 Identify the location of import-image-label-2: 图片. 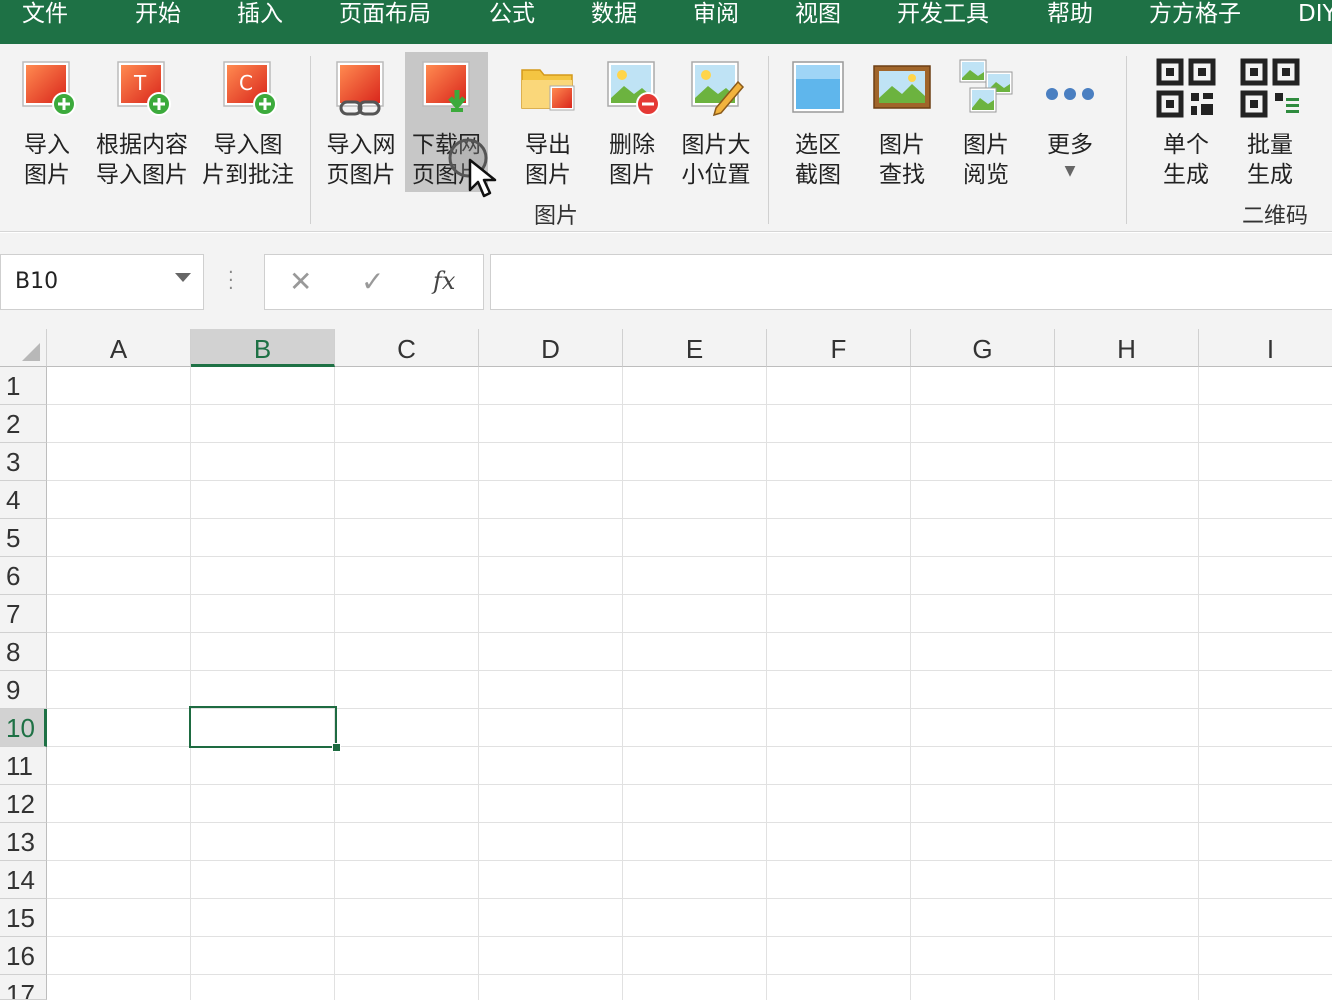
(47, 175).